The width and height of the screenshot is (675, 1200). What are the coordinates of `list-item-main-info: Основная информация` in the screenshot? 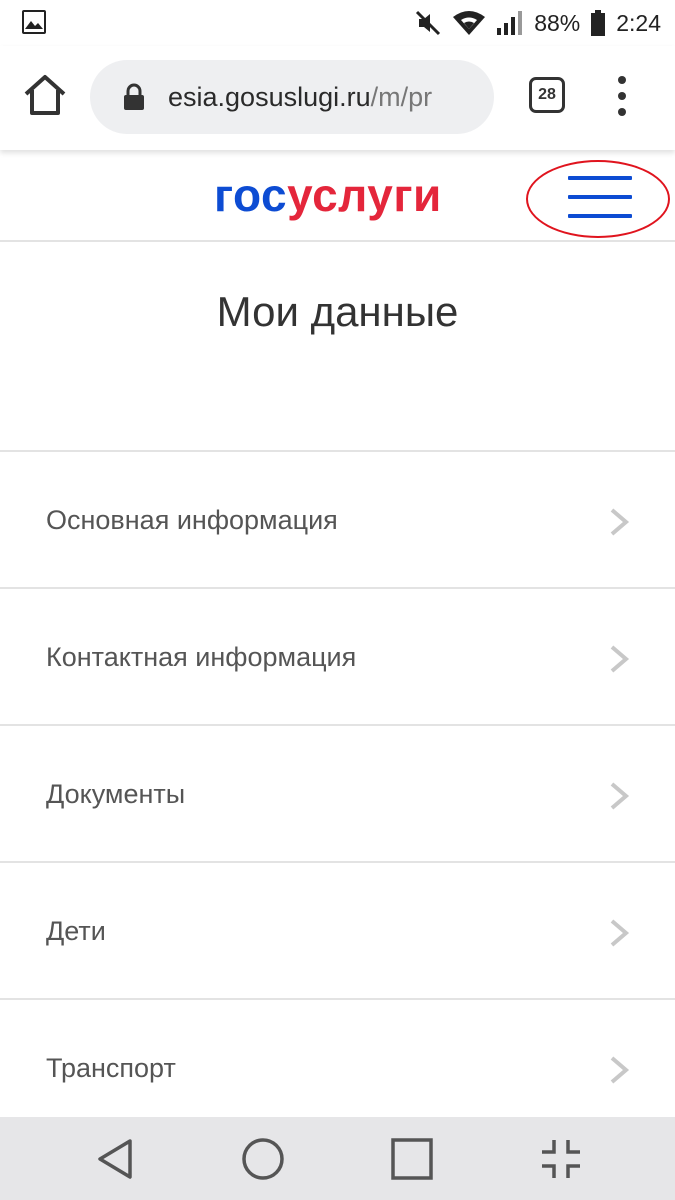 It's located at (337, 518).